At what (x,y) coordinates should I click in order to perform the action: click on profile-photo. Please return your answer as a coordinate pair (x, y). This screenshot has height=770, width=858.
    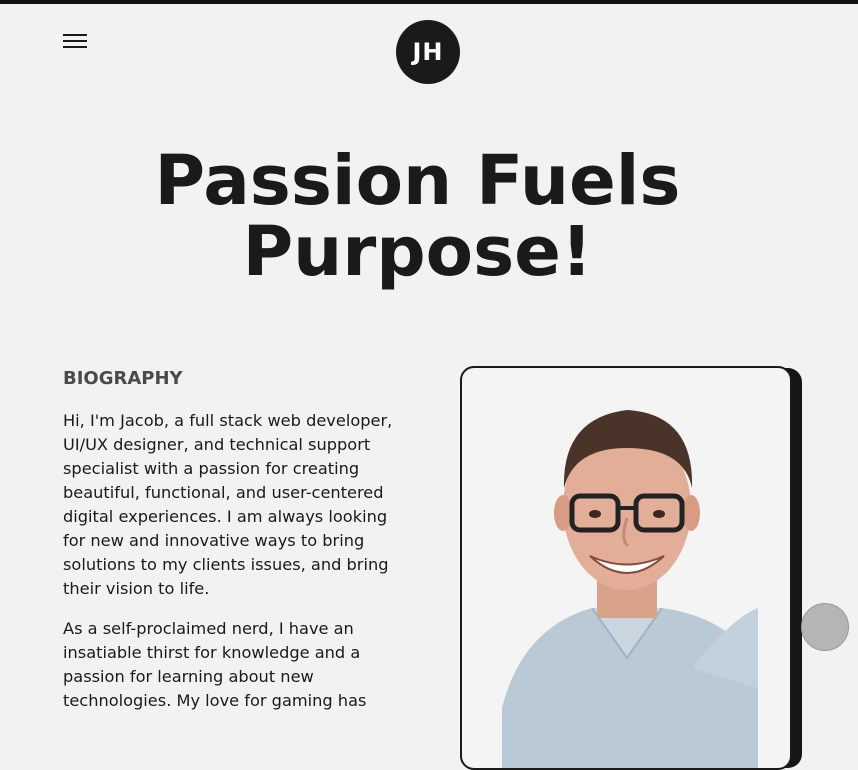
    Looking at the image, I should click on (630, 589).